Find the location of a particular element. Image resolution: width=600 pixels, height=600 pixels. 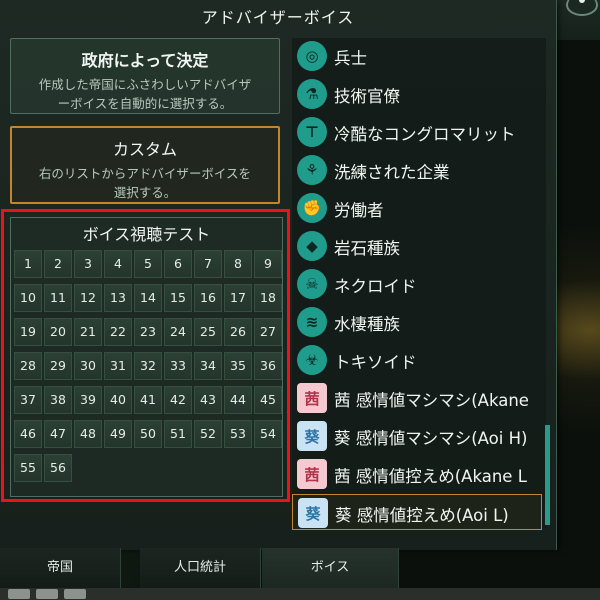

voice-list-item-label: 茜 感情値マシマシ(Akane is located at coordinates (431, 400).